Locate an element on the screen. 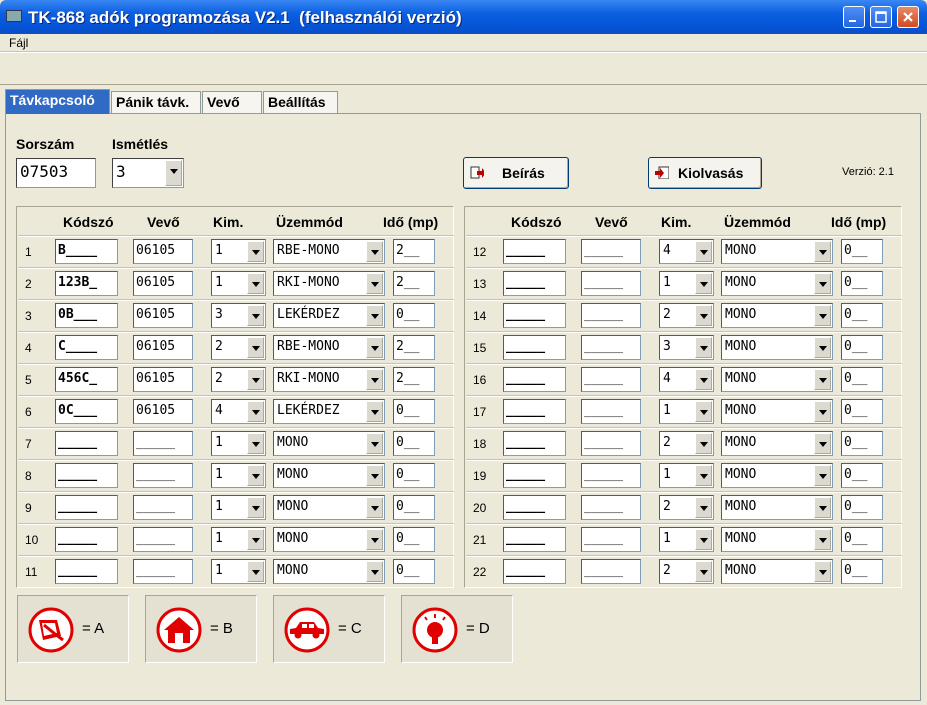 This screenshot has height=705, width=927. close-button is located at coordinates (908, 17).